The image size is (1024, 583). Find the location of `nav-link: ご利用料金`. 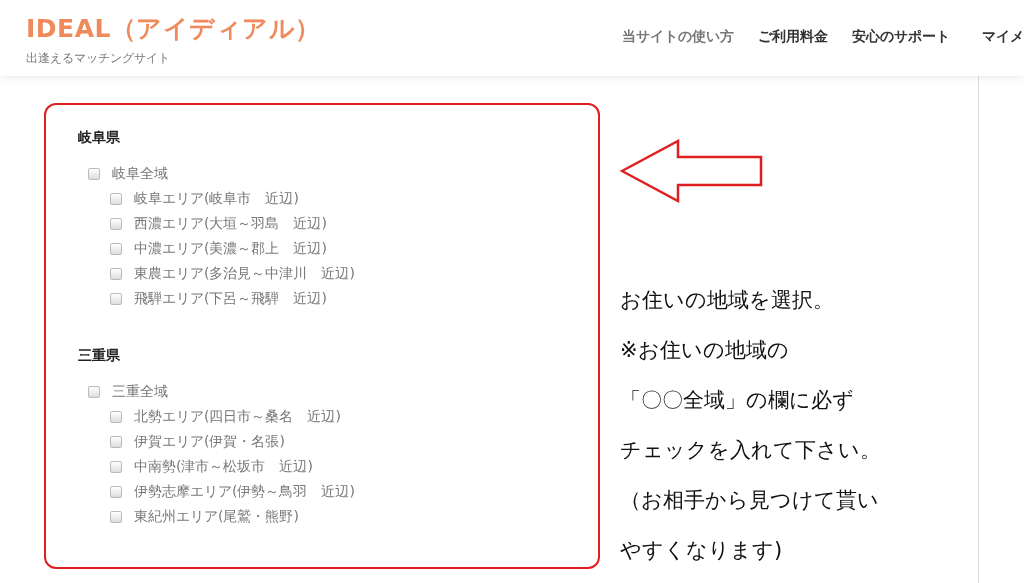

nav-link: ご利用料金 is located at coordinates (793, 52).